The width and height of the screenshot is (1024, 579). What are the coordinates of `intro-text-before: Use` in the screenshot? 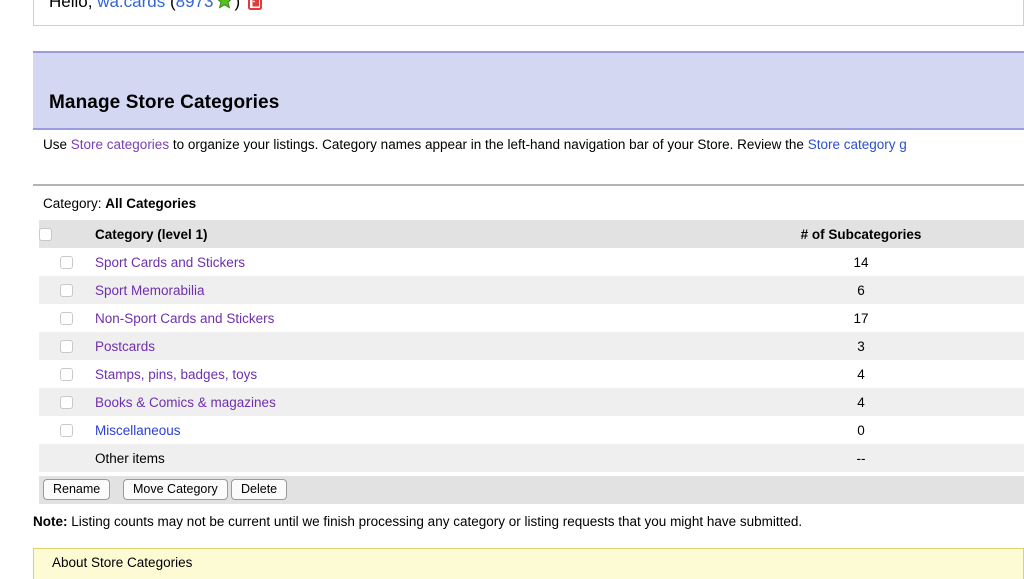 It's located at (57, 144).